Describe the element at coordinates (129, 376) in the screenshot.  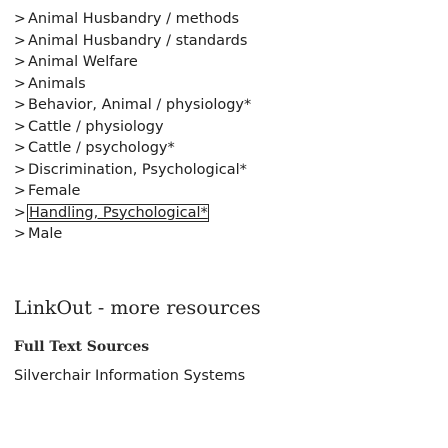
I see `full-text-source-link: Silverchair Information Systems` at that location.